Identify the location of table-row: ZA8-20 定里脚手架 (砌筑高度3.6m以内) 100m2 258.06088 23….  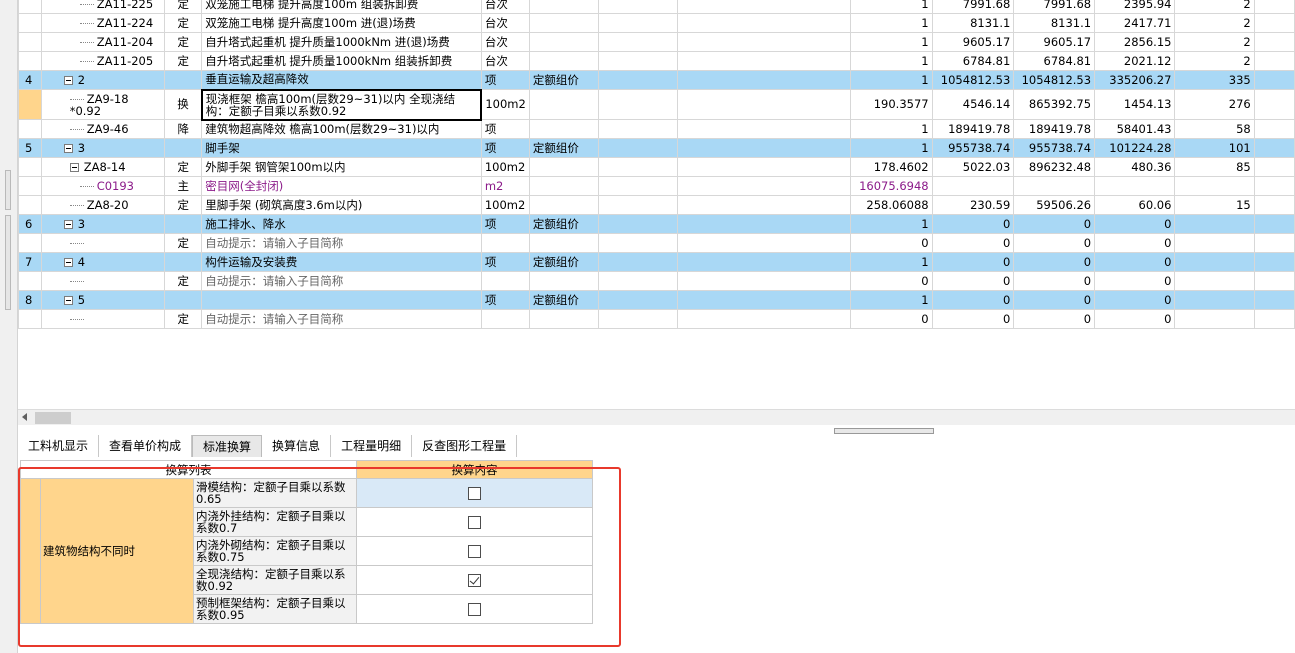
(656, 205).